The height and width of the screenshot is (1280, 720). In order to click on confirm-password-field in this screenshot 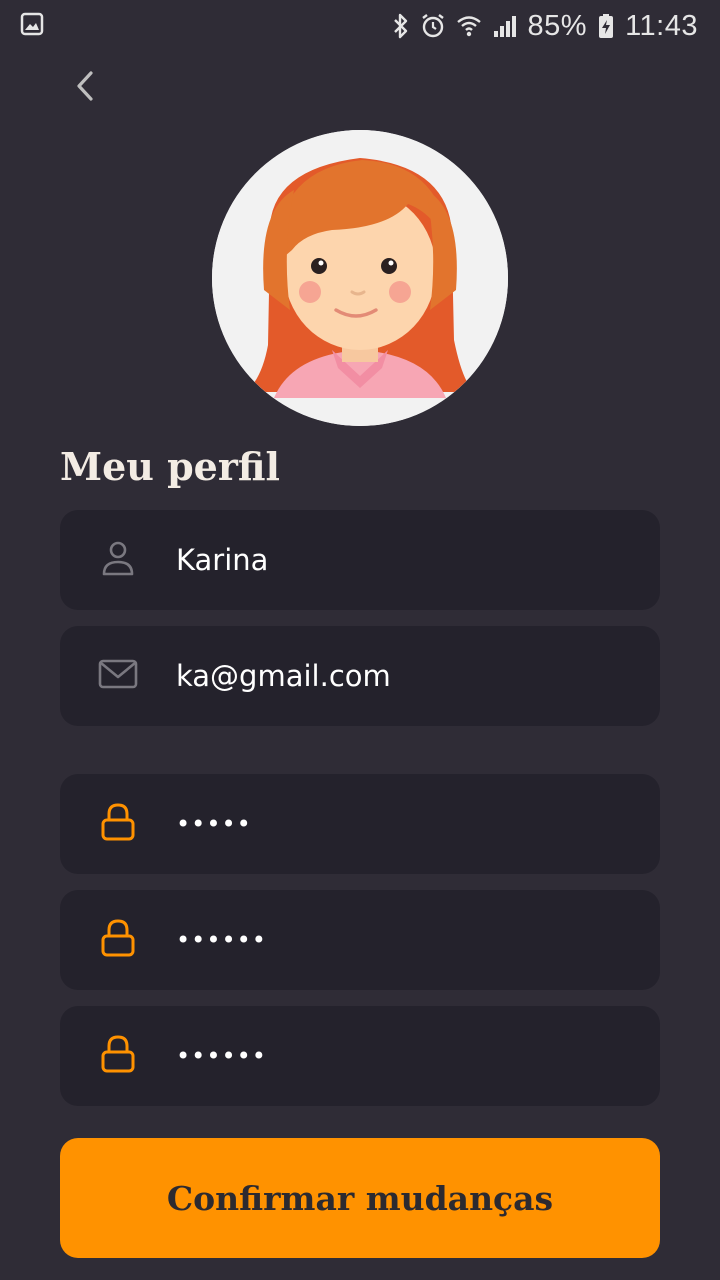, I will do `click(360, 1056)`.